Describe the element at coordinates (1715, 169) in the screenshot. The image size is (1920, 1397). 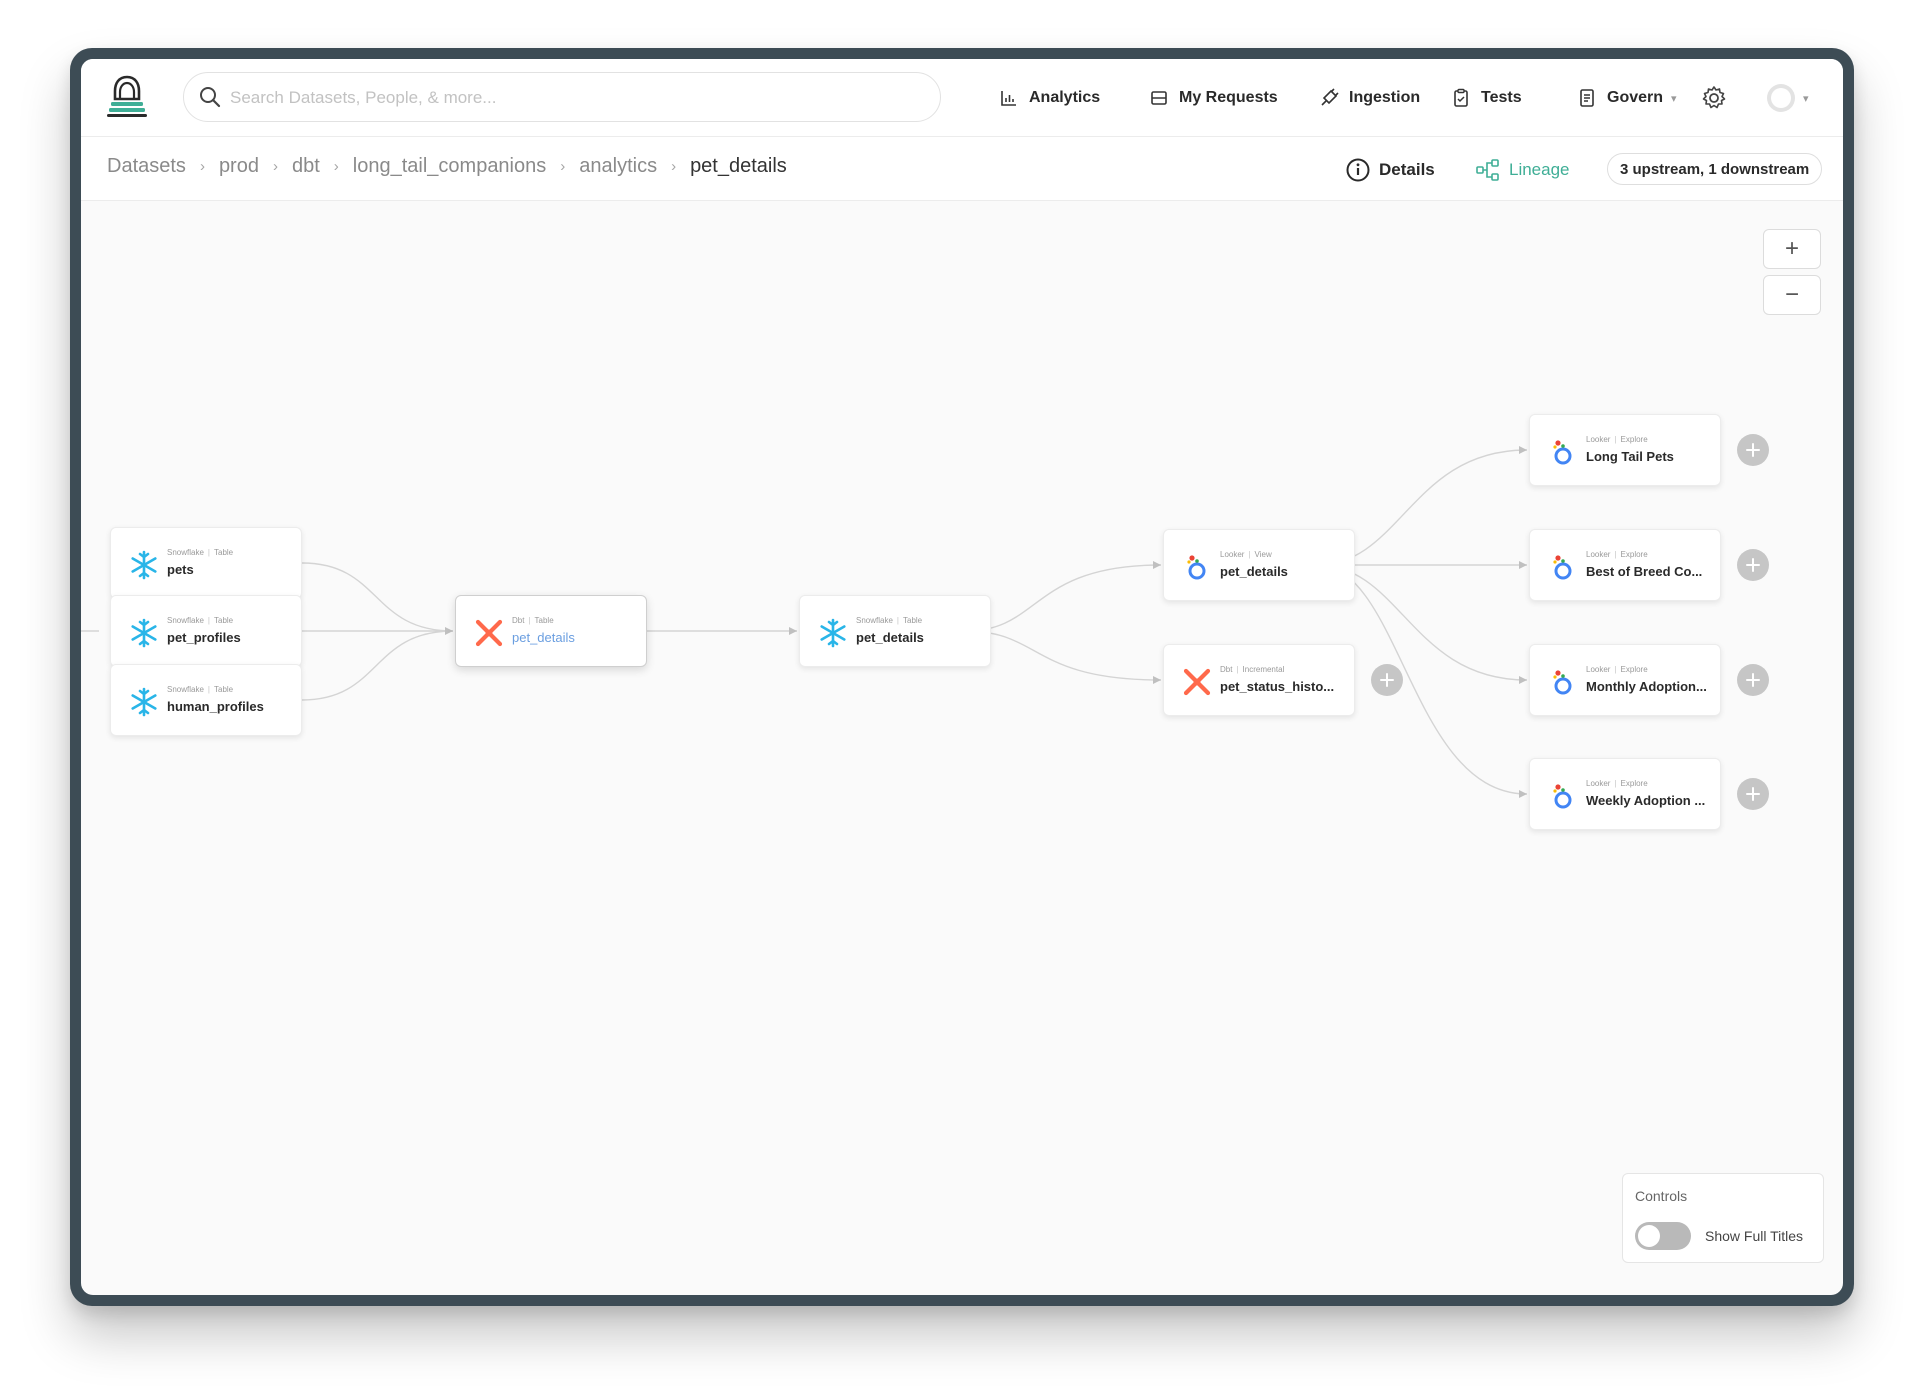
I see `stream-count-badge: 3 upstream, 1 downstream` at that location.